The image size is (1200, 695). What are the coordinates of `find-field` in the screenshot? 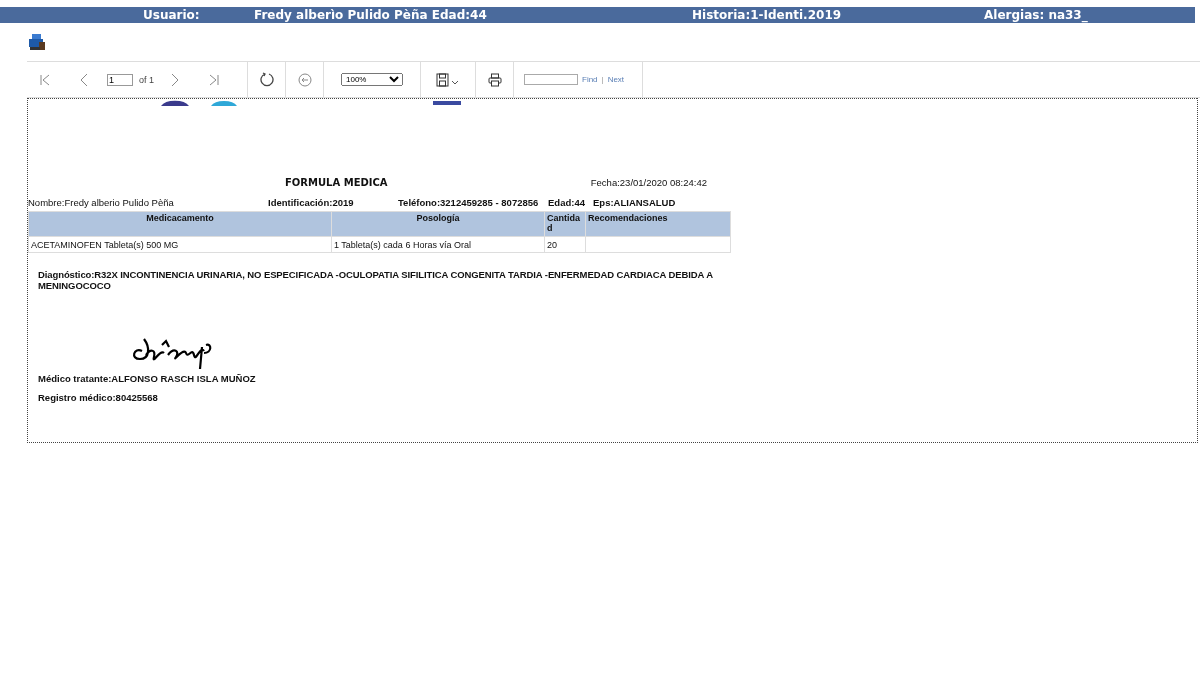 It's located at (551, 79).